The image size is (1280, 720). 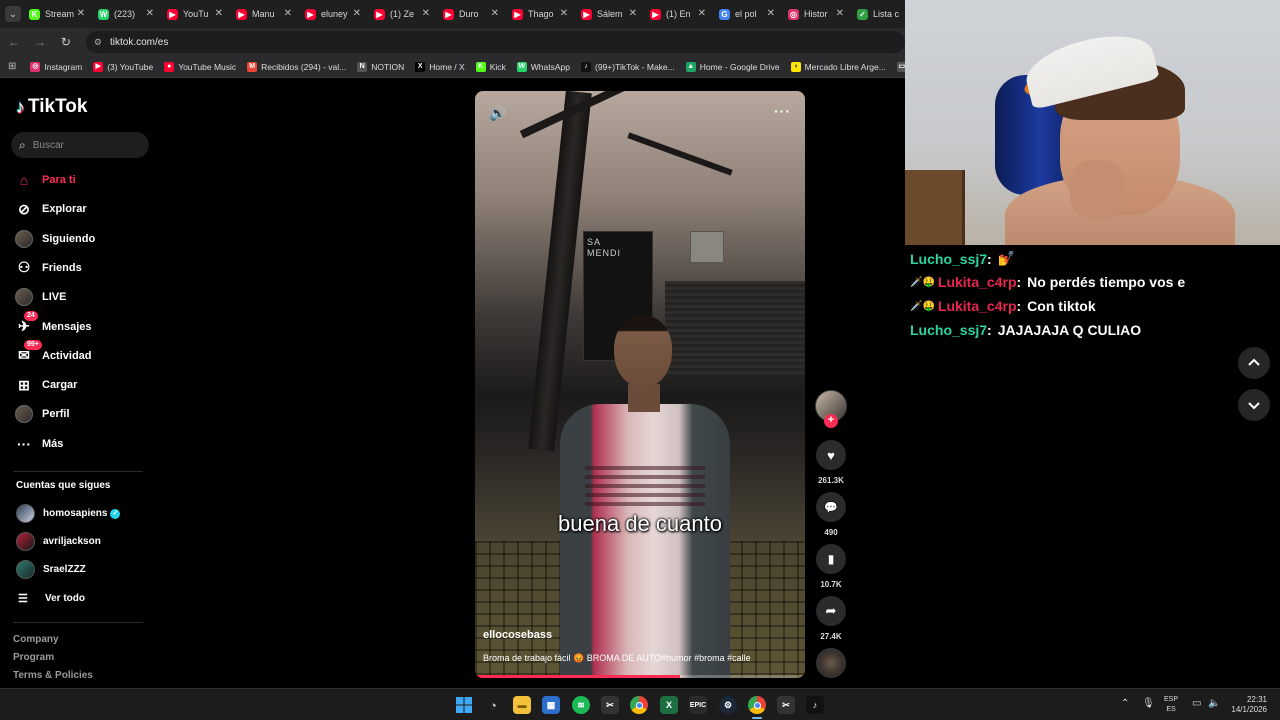 I want to click on browser-tab: ▶ Duro ✕, so click(x=473, y=14).